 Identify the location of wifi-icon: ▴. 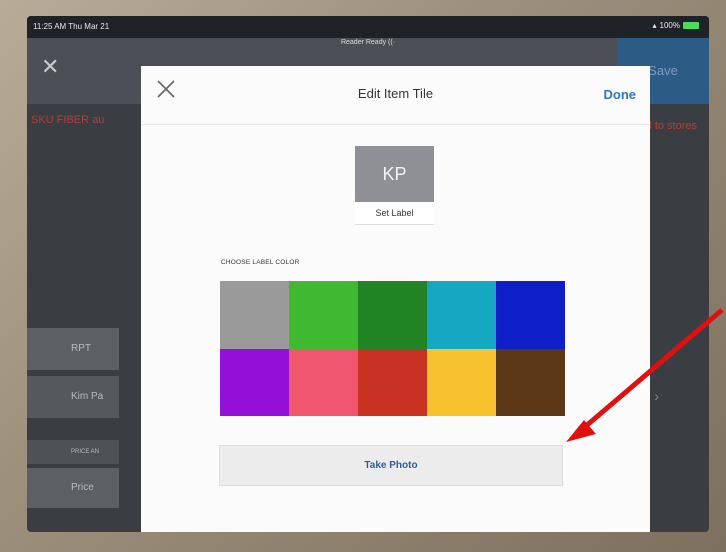
(654, 25).